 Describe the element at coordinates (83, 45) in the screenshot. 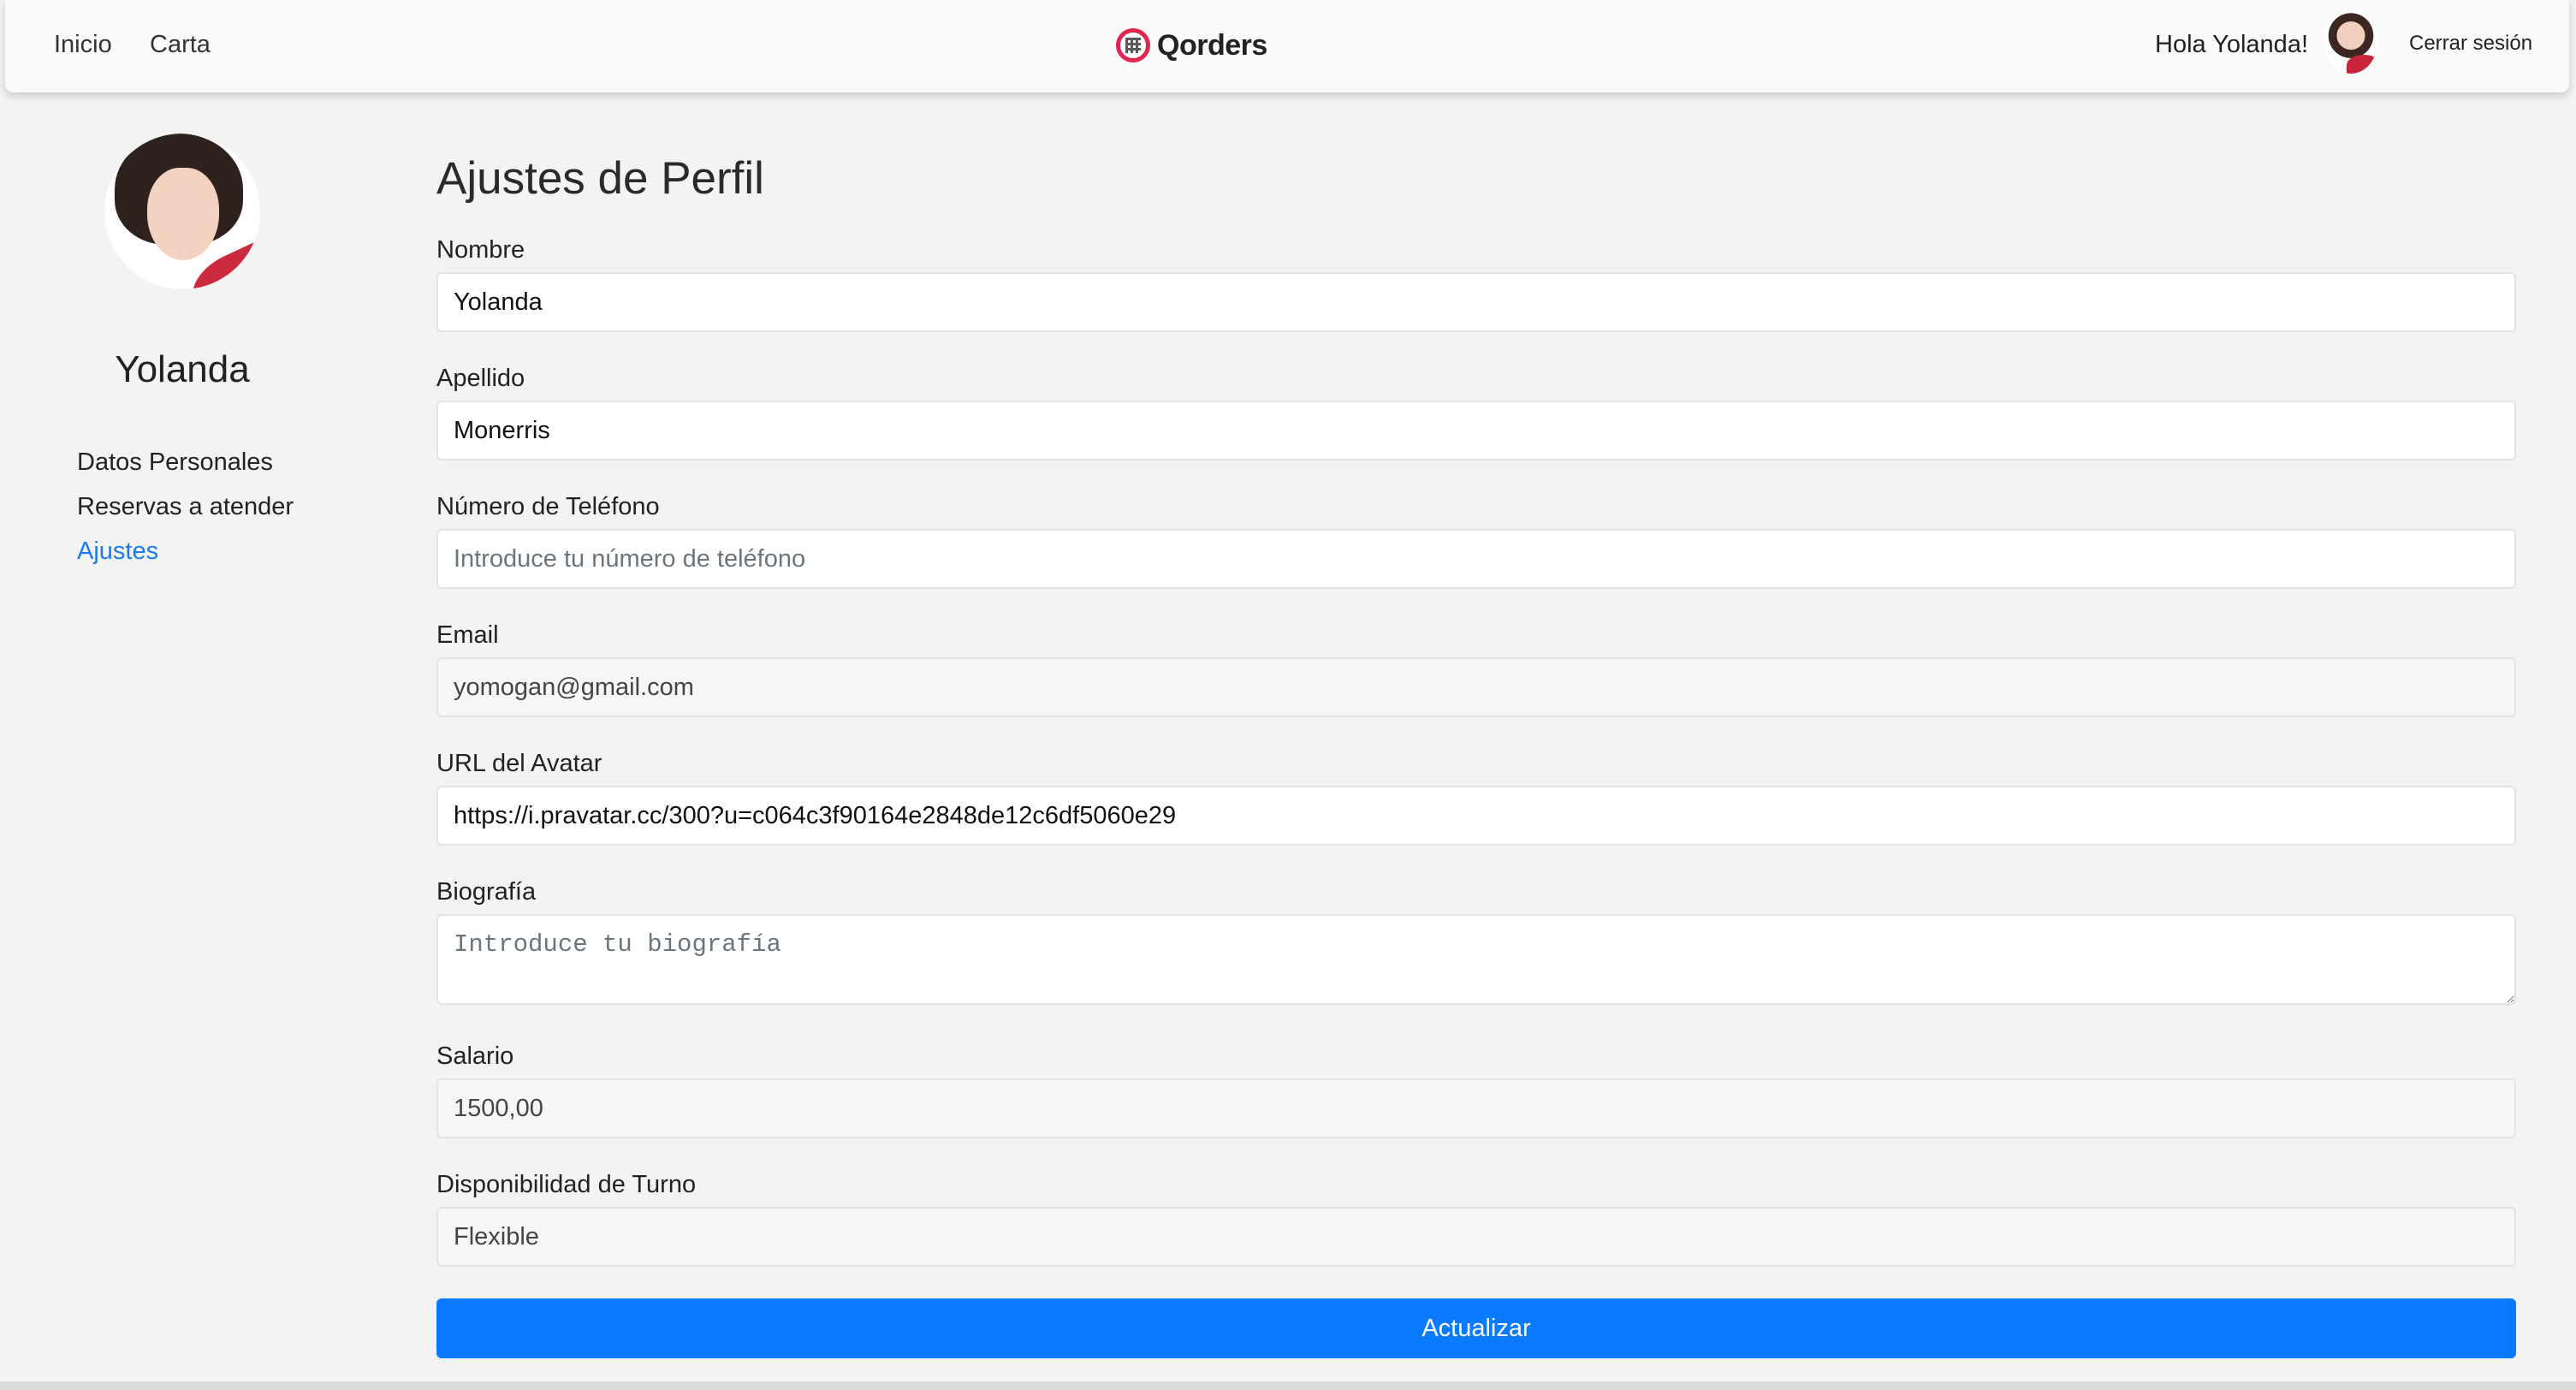

I see `nav-link-inicio: Inicio` at that location.